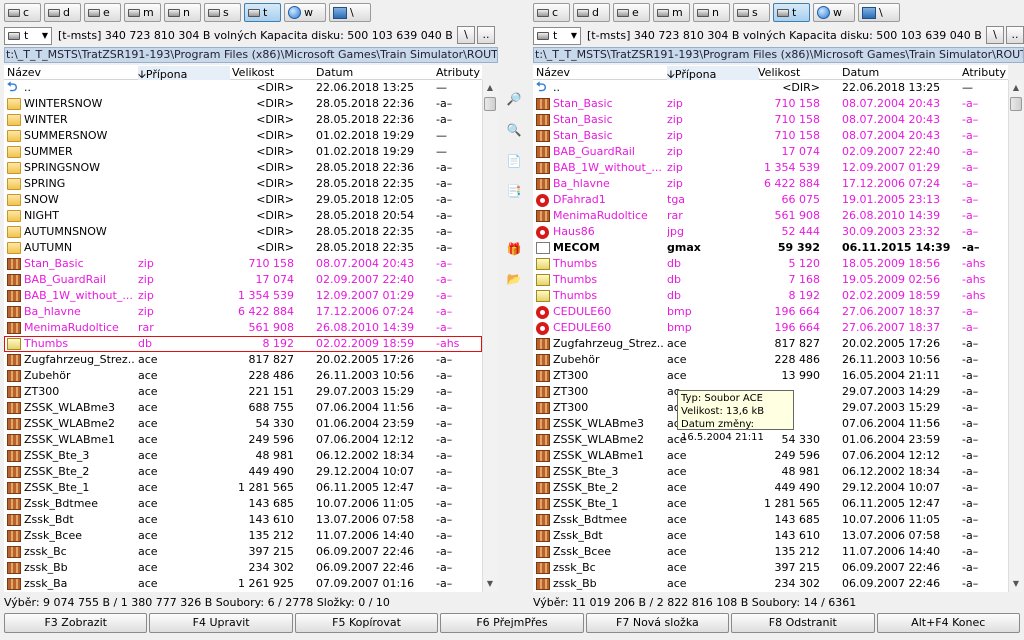  Describe the element at coordinates (243, 344) in the screenshot. I see `file-row: Thumbs db 8 192 02.02.2009 18:59 -ahs` at that location.